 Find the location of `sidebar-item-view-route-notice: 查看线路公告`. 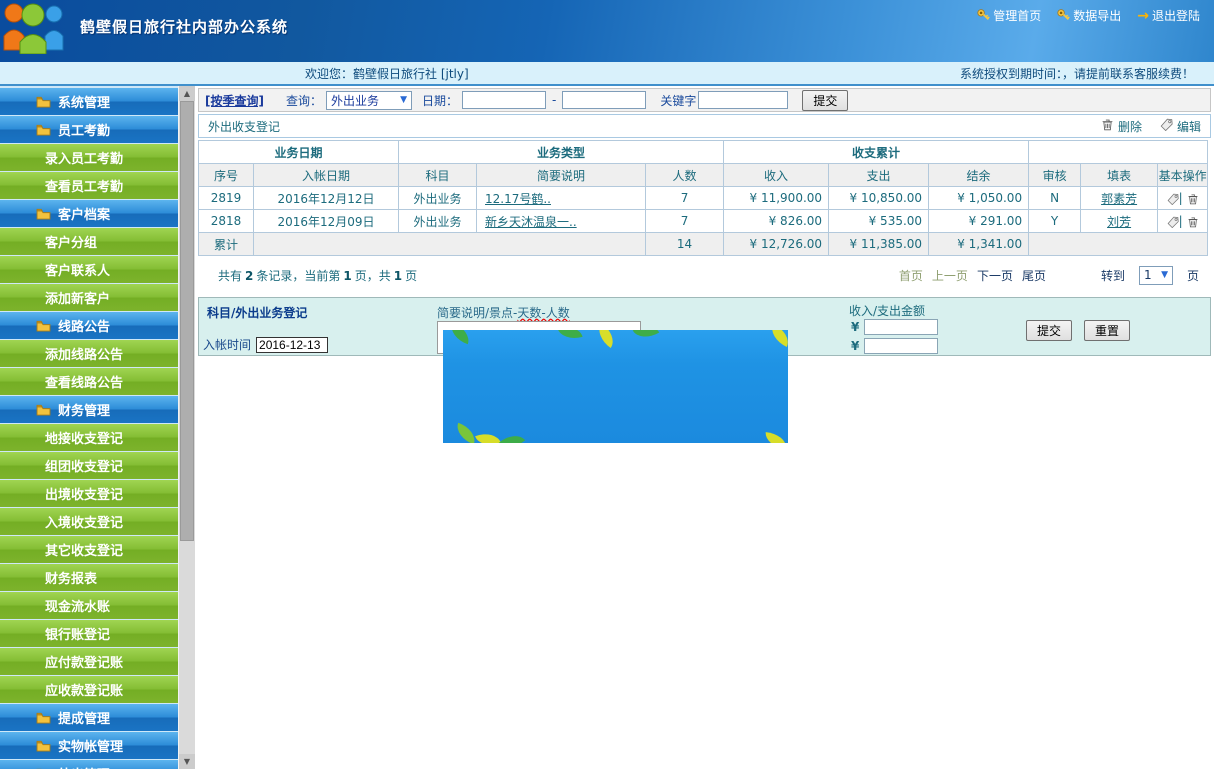

sidebar-item-view-route-notice: 查看线路公告 is located at coordinates (89, 381).